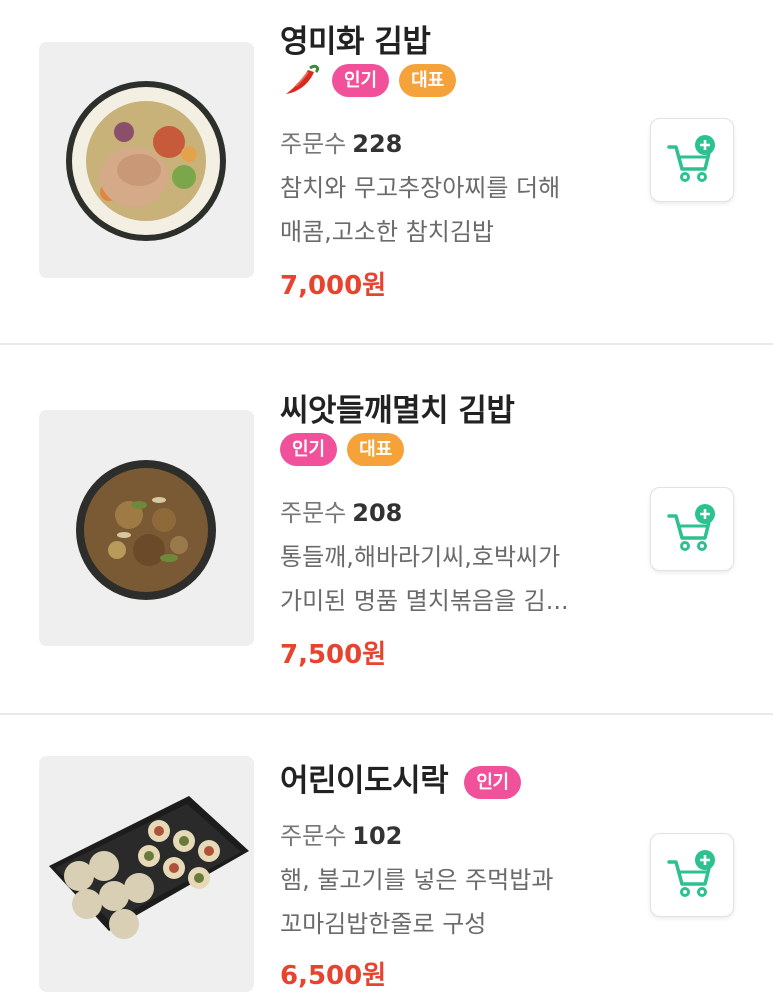  I want to click on menu-item-name: 영미화 김밥, so click(355, 42).